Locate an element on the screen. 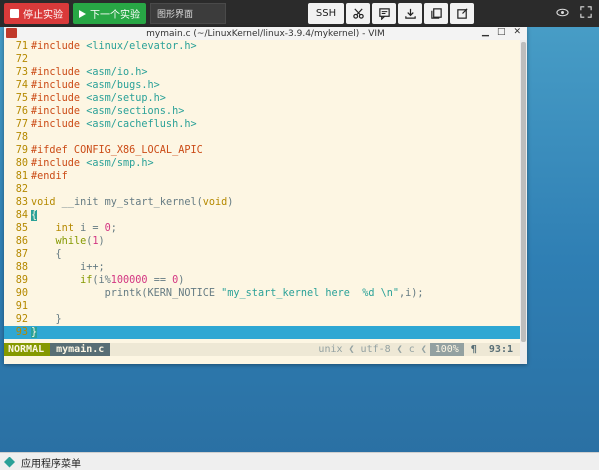 This screenshot has width=599, height=470. code-token: int is located at coordinates (64, 228).